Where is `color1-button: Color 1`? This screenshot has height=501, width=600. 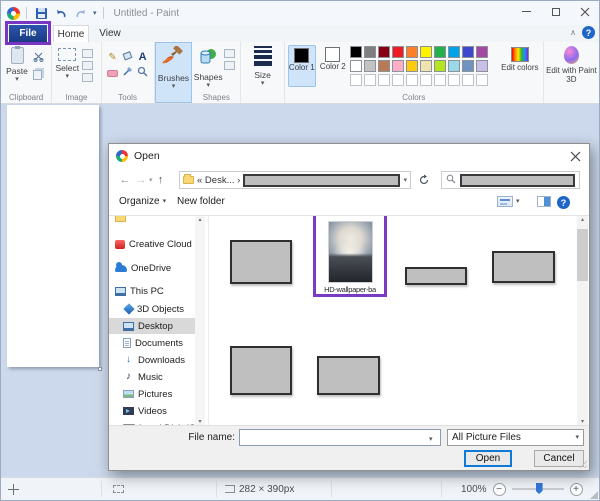 color1-button: Color 1 is located at coordinates (301, 66).